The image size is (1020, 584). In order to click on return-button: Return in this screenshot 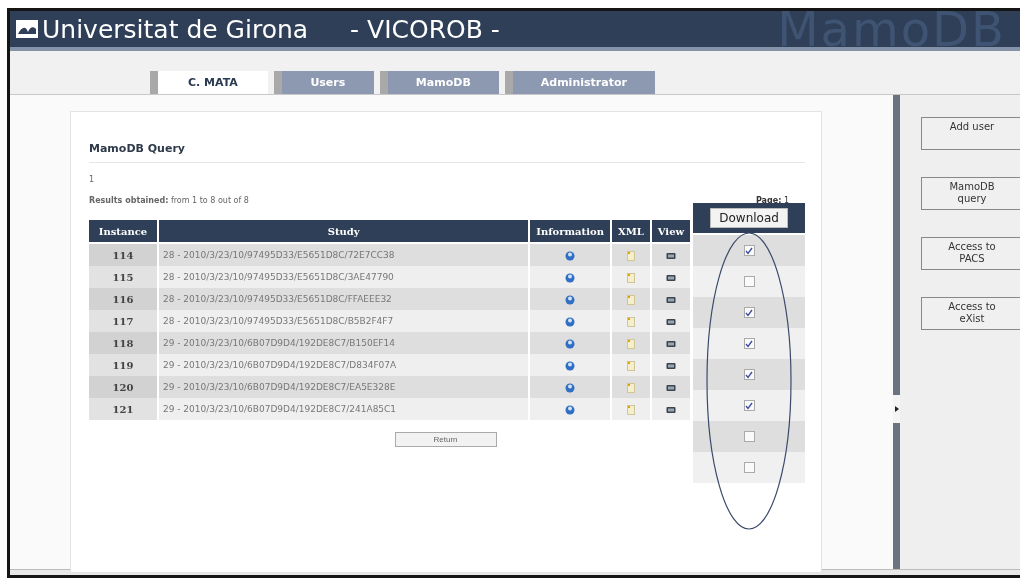, I will do `click(445, 439)`.